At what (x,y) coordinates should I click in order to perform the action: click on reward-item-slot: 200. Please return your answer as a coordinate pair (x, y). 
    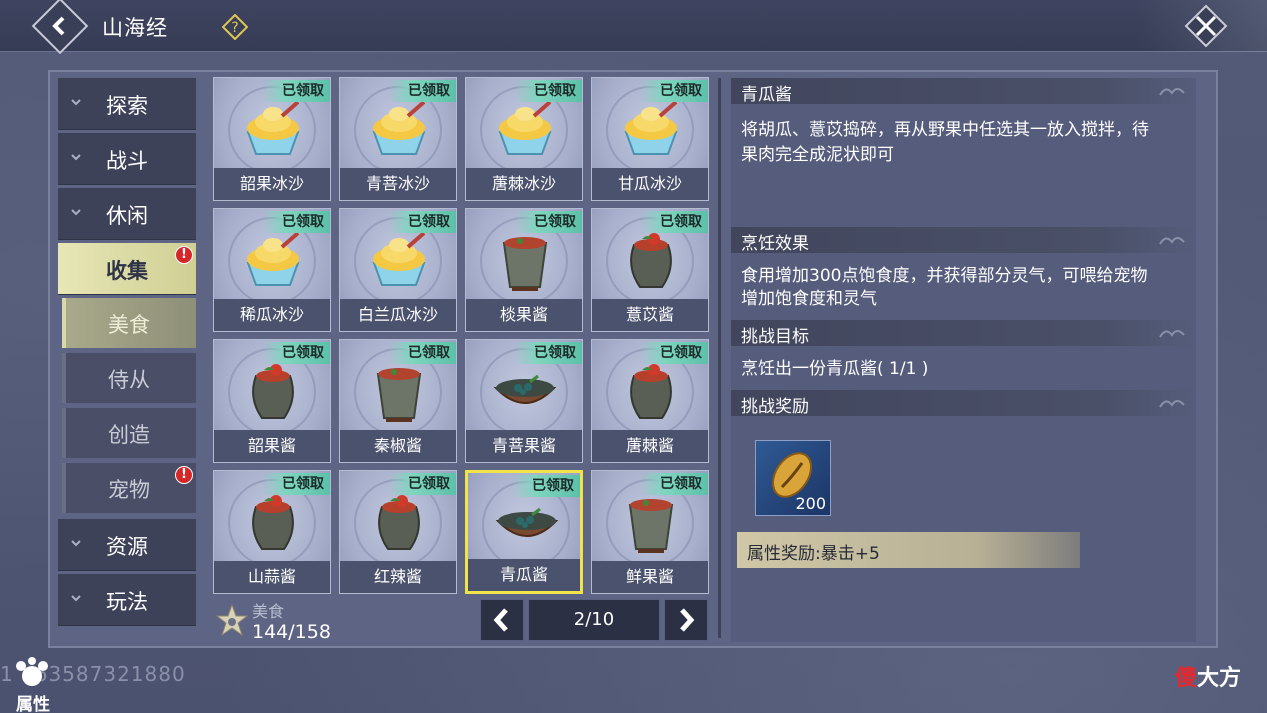
    Looking at the image, I should click on (793, 478).